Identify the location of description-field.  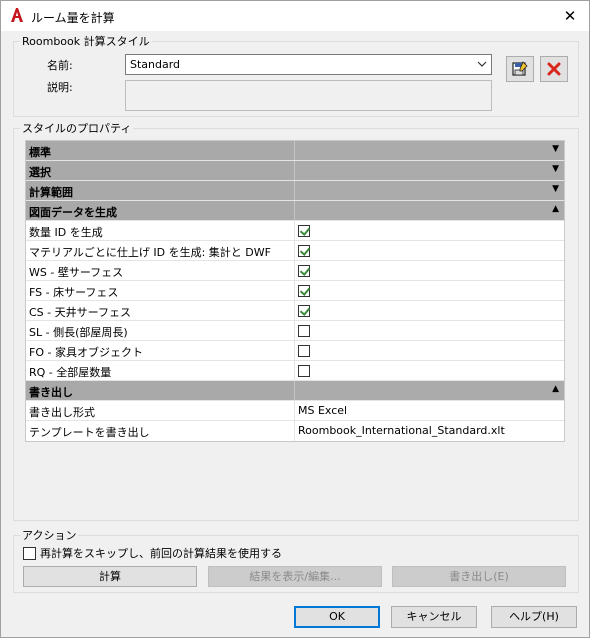
(308, 95).